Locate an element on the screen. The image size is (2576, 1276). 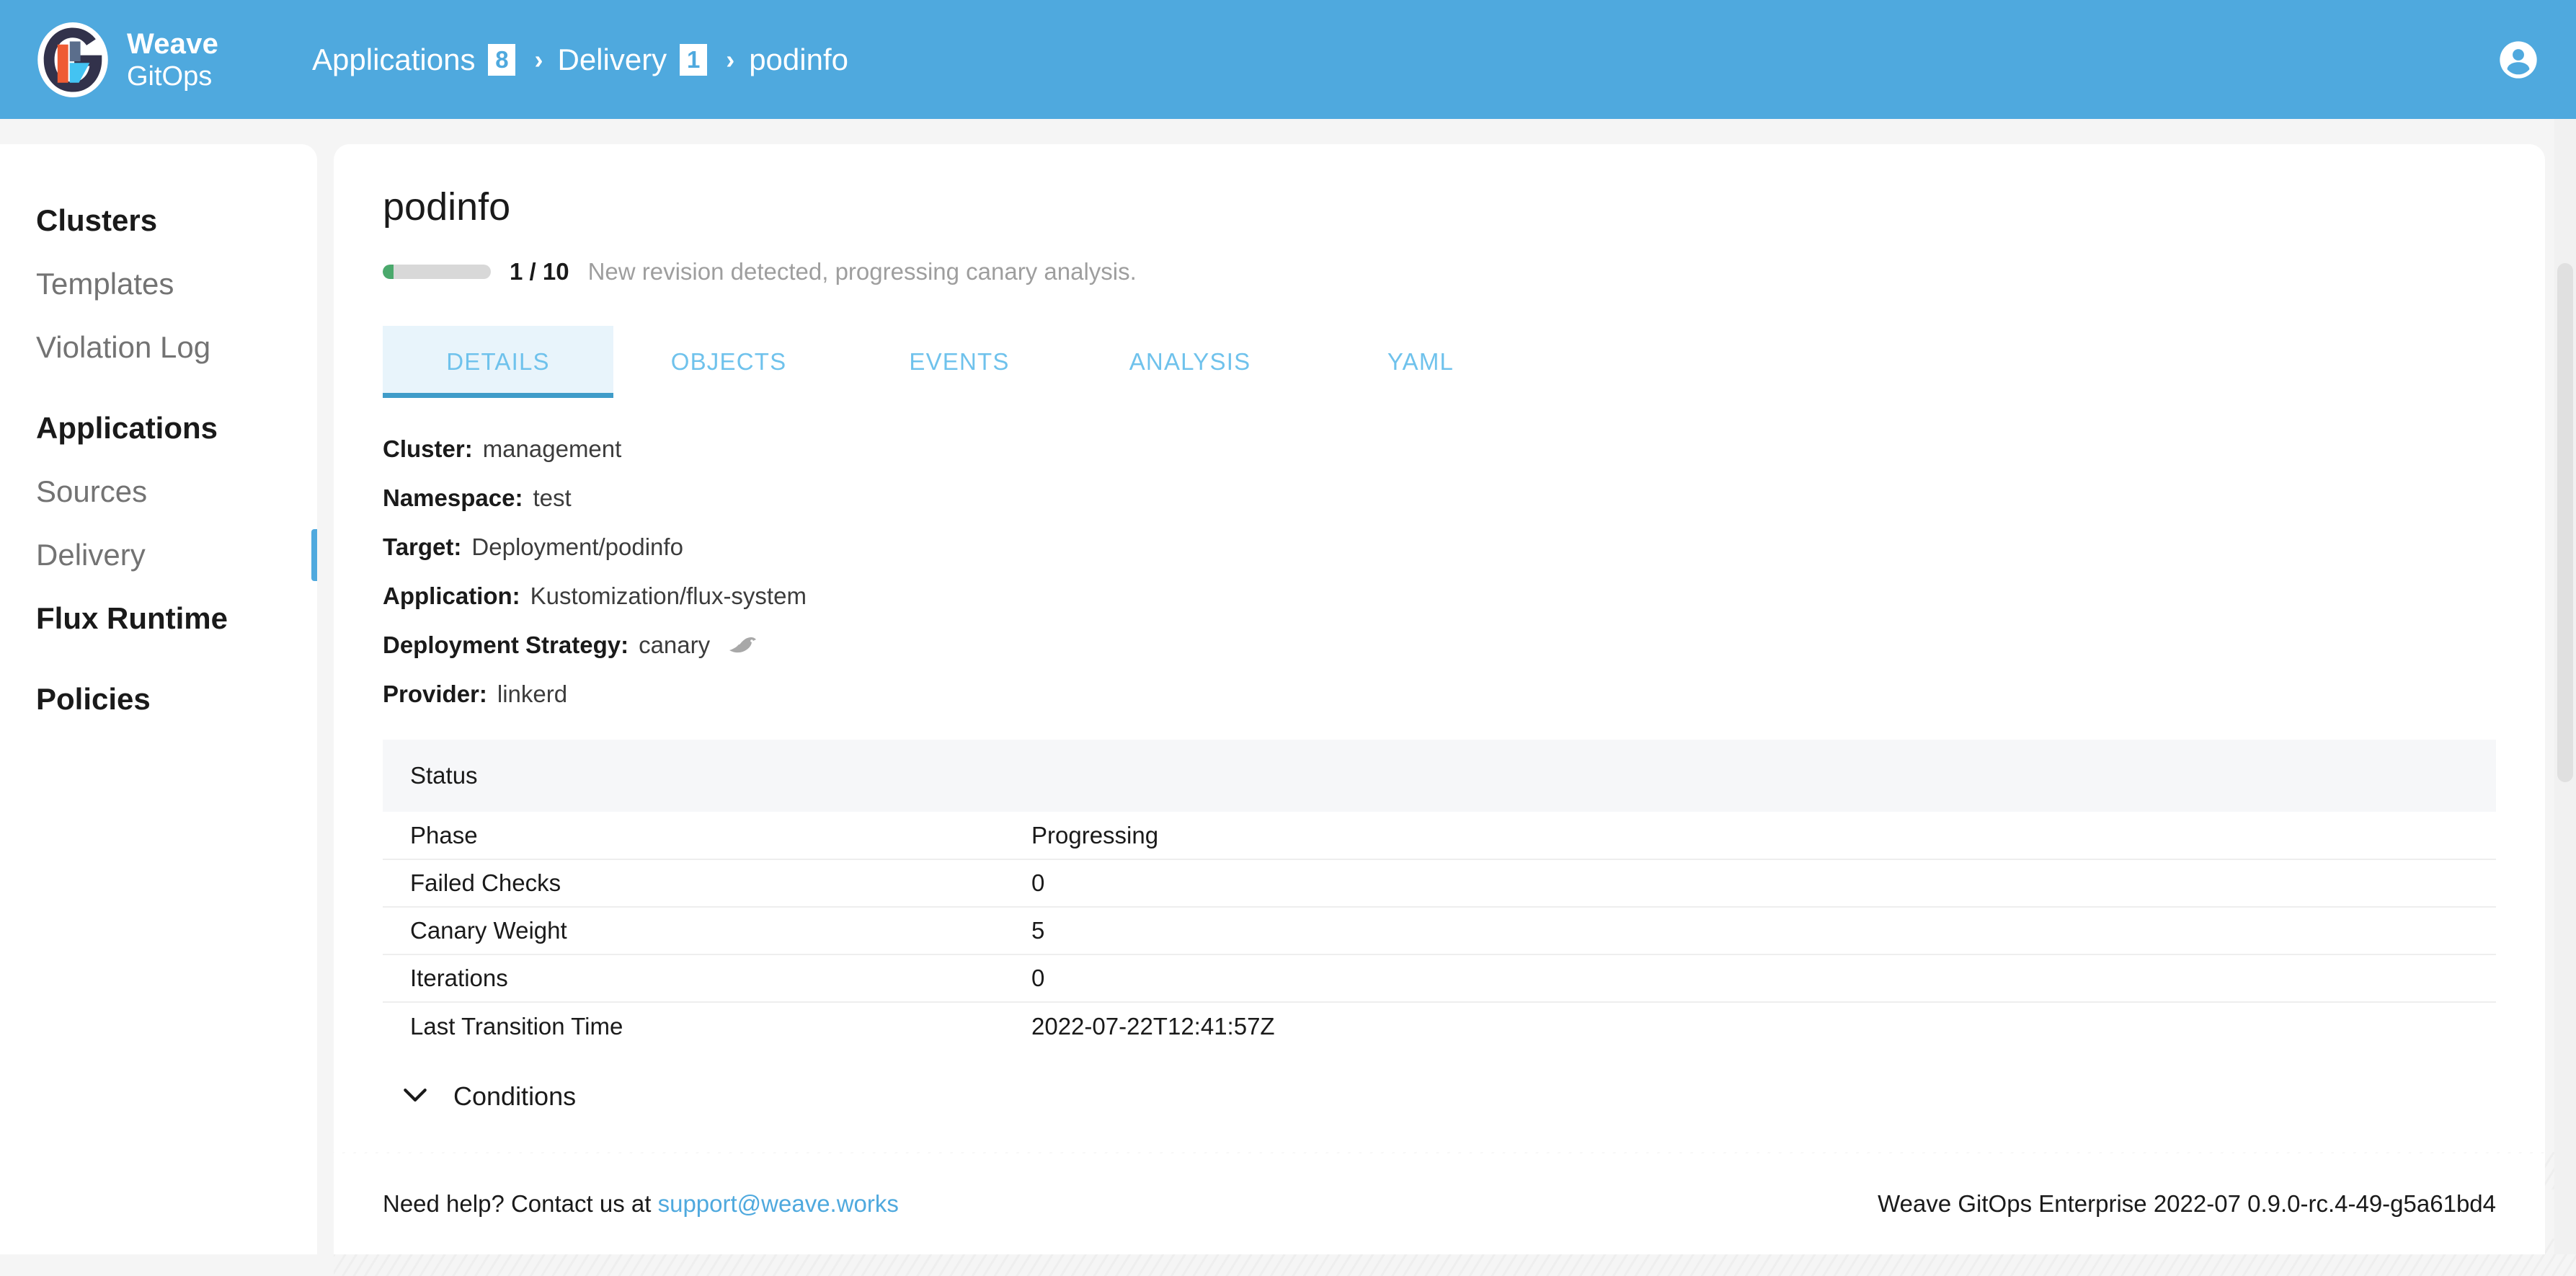
chevron-down-icon is located at coordinates (415, 1097).